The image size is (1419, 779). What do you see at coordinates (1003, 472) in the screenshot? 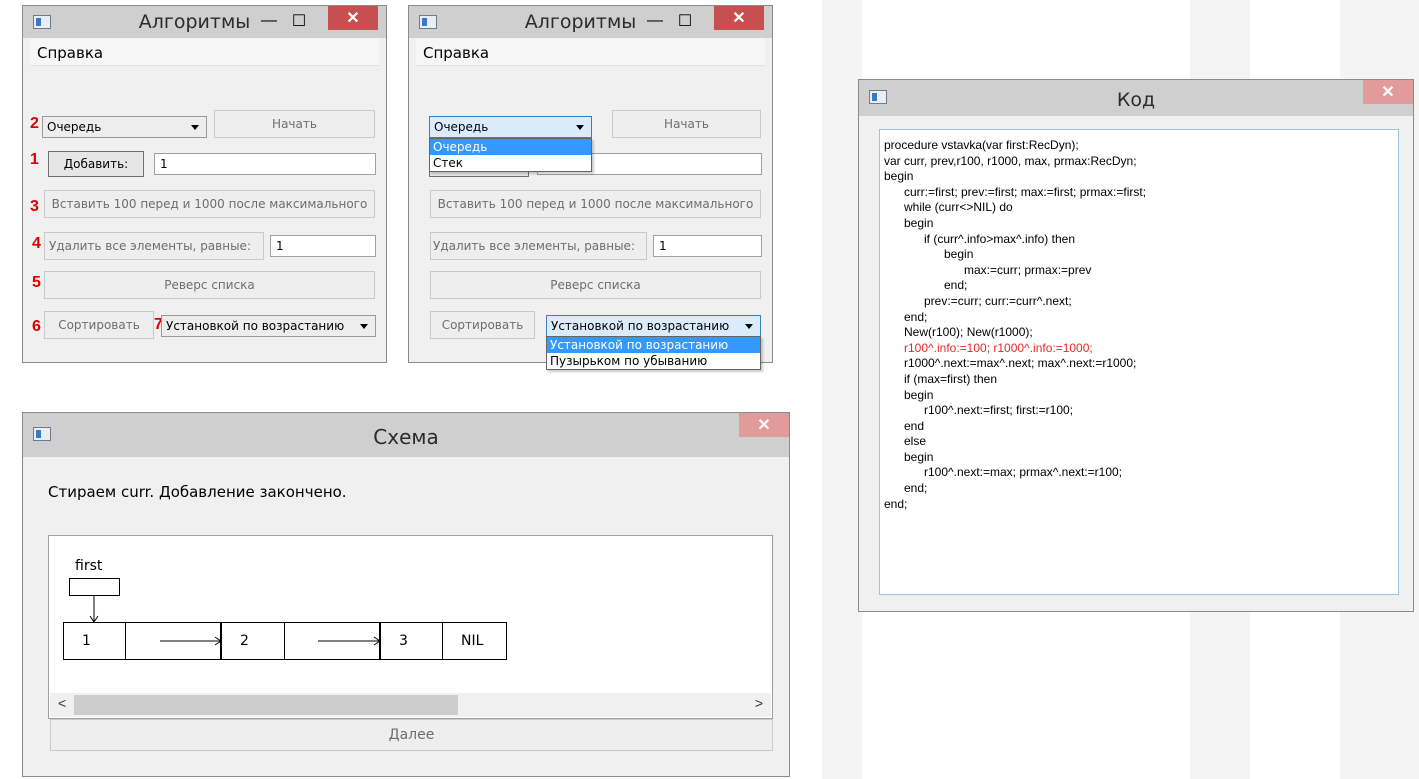
I see `code-line: r100^.next:=max; prmax^.next:=r100;` at bounding box center [1003, 472].